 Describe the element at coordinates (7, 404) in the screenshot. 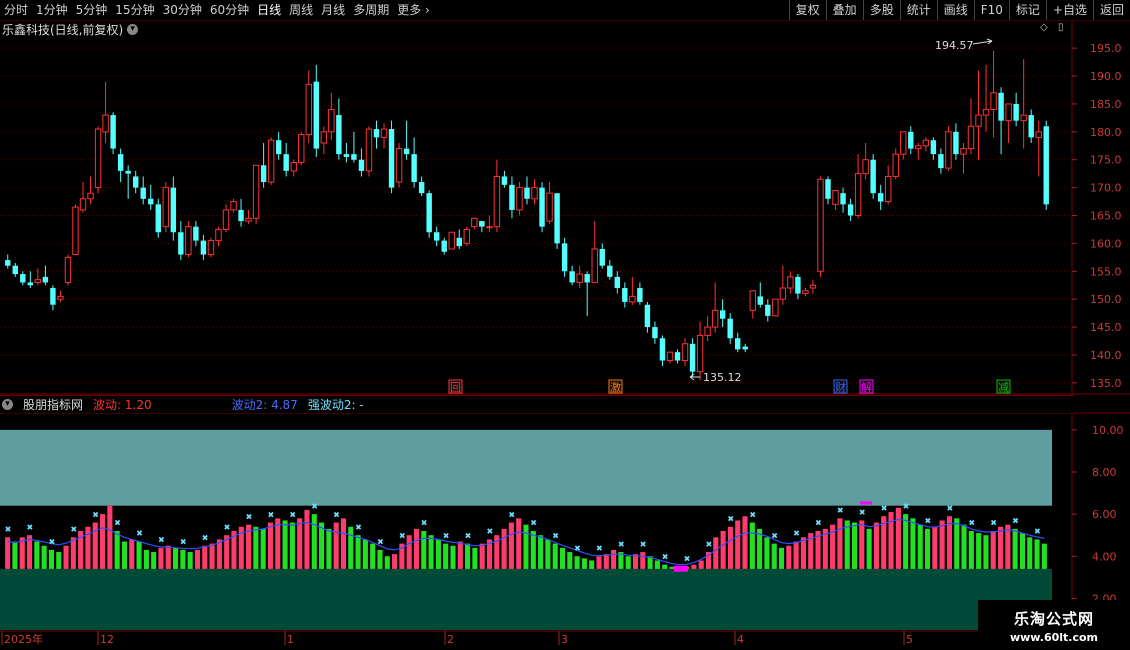

I see `indicator-settings-icon: ▾` at that location.